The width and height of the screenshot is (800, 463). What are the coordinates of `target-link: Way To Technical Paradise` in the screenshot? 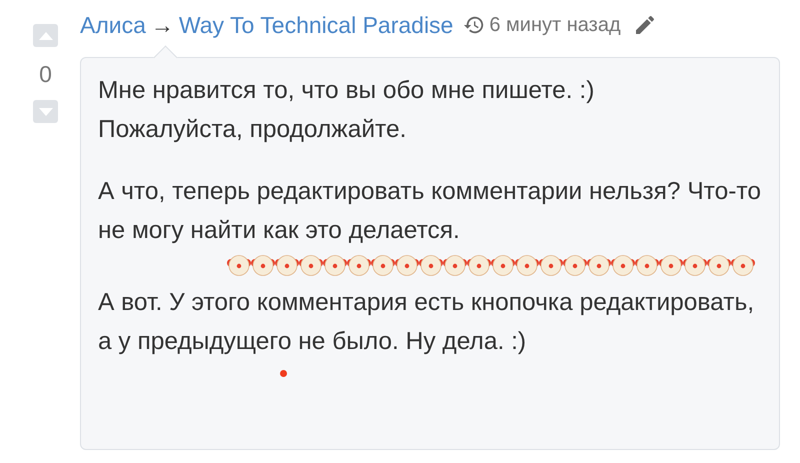 It's located at (316, 25).